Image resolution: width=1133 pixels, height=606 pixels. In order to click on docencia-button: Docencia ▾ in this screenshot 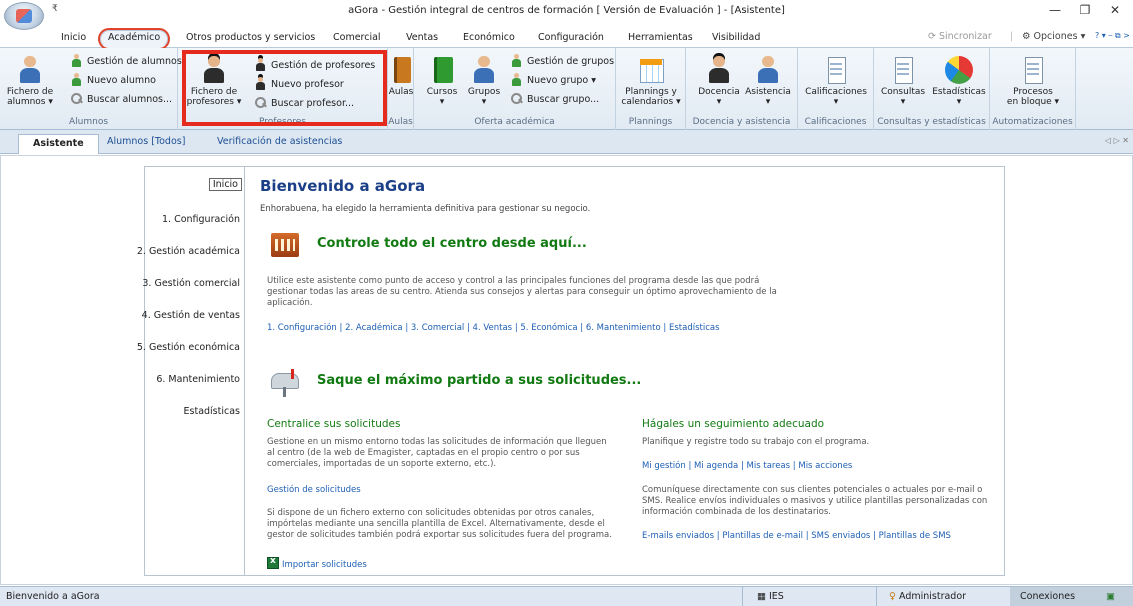, I will do `click(719, 81)`.